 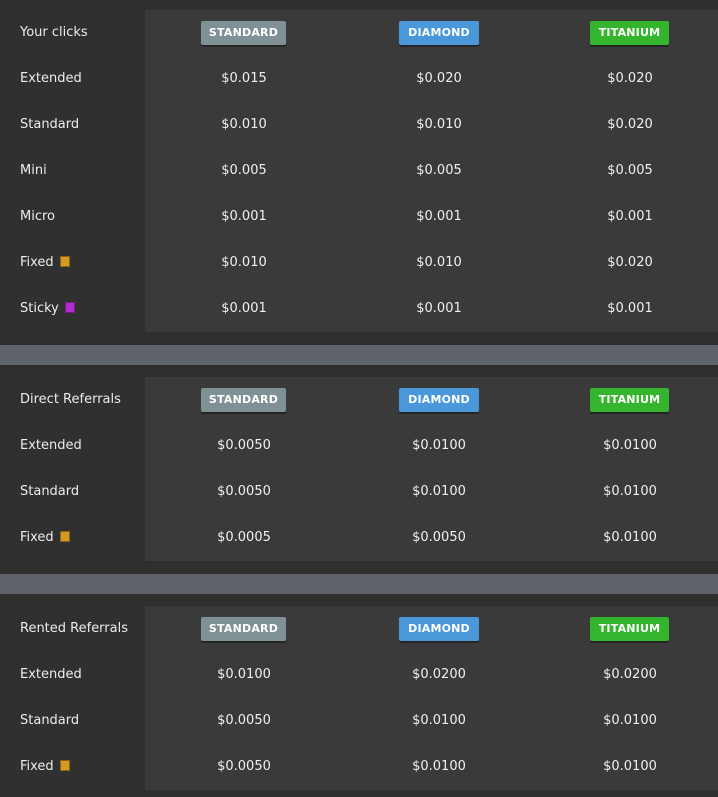 I want to click on row-label: Sticky, so click(x=47, y=309).